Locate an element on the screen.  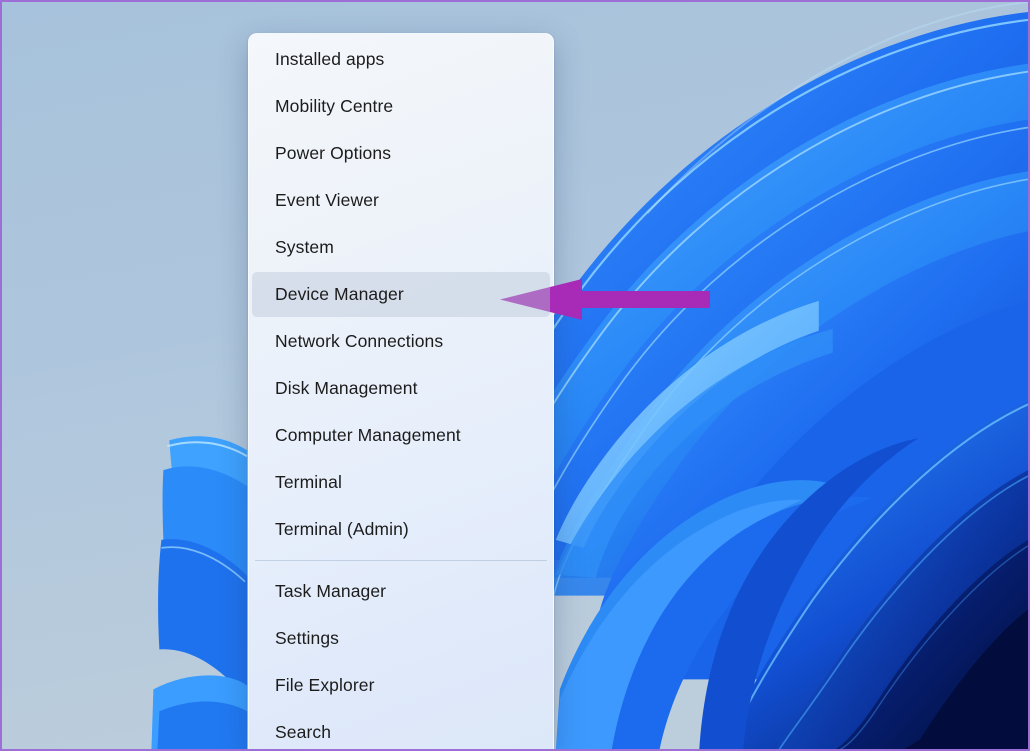
menu-item-network-connections: Network Connections is located at coordinates (401, 341).